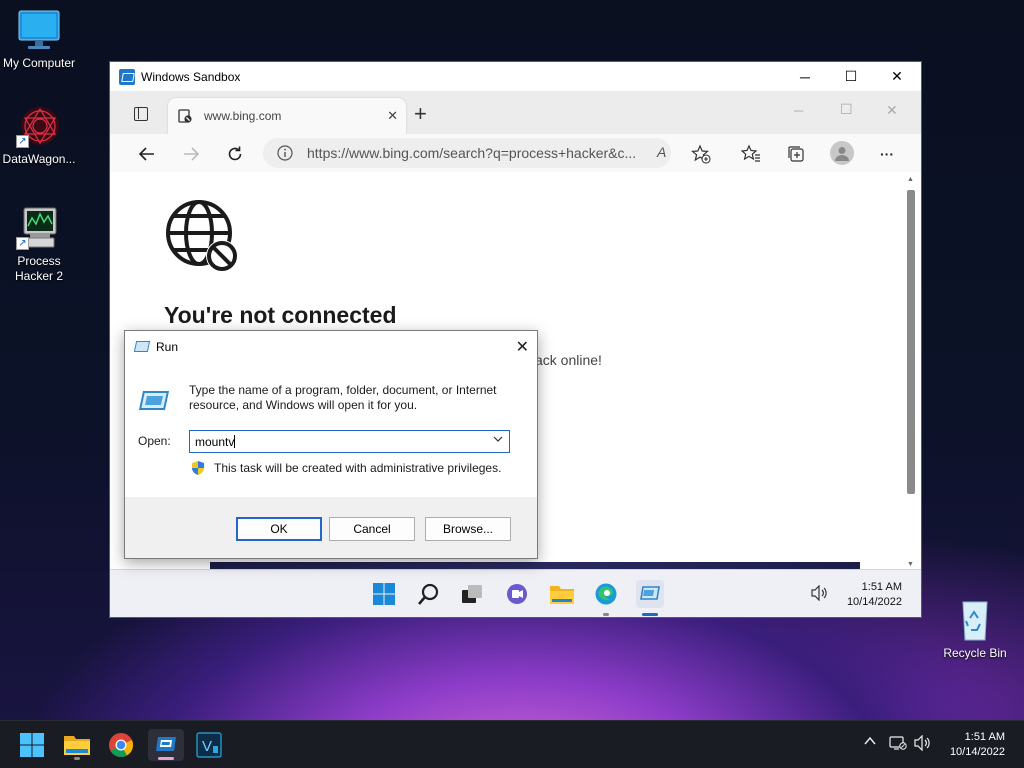 The width and height of the screenshot is (1024, 768). Describe the element at coordinates (650, 598) in the screenshot. I see `guest-sandbox-icon` at that location.